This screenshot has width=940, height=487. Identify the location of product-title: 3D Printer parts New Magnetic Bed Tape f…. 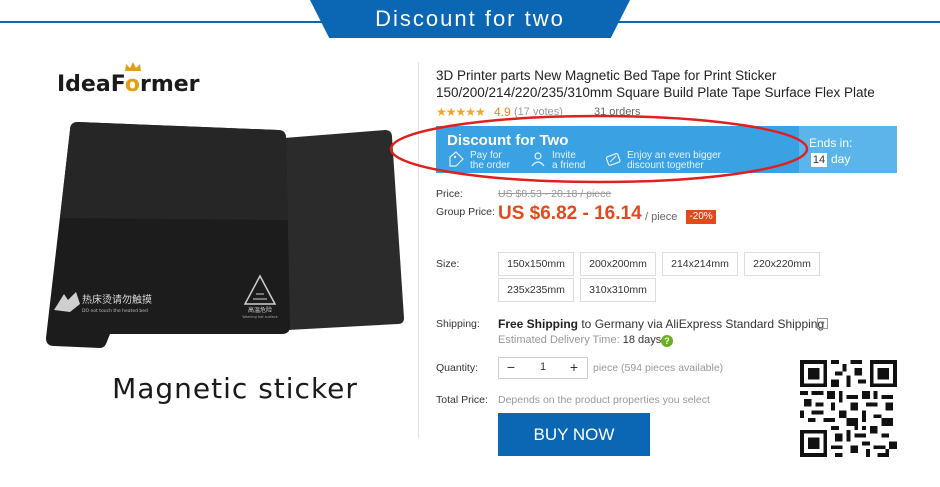
(656, 84).